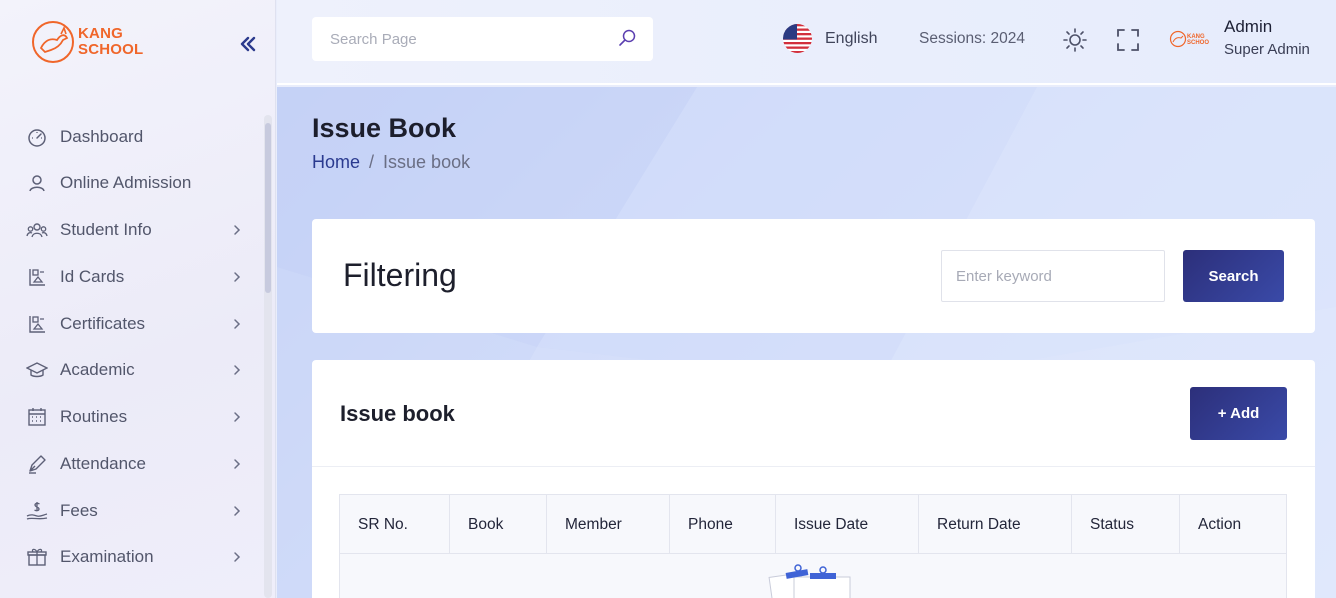 Image resolution: width=1336 pixels, height=598 pixels. Describe the element at coordinates (268, 356) in the screenshot. I see `sidebar-scrollbar` at that location.